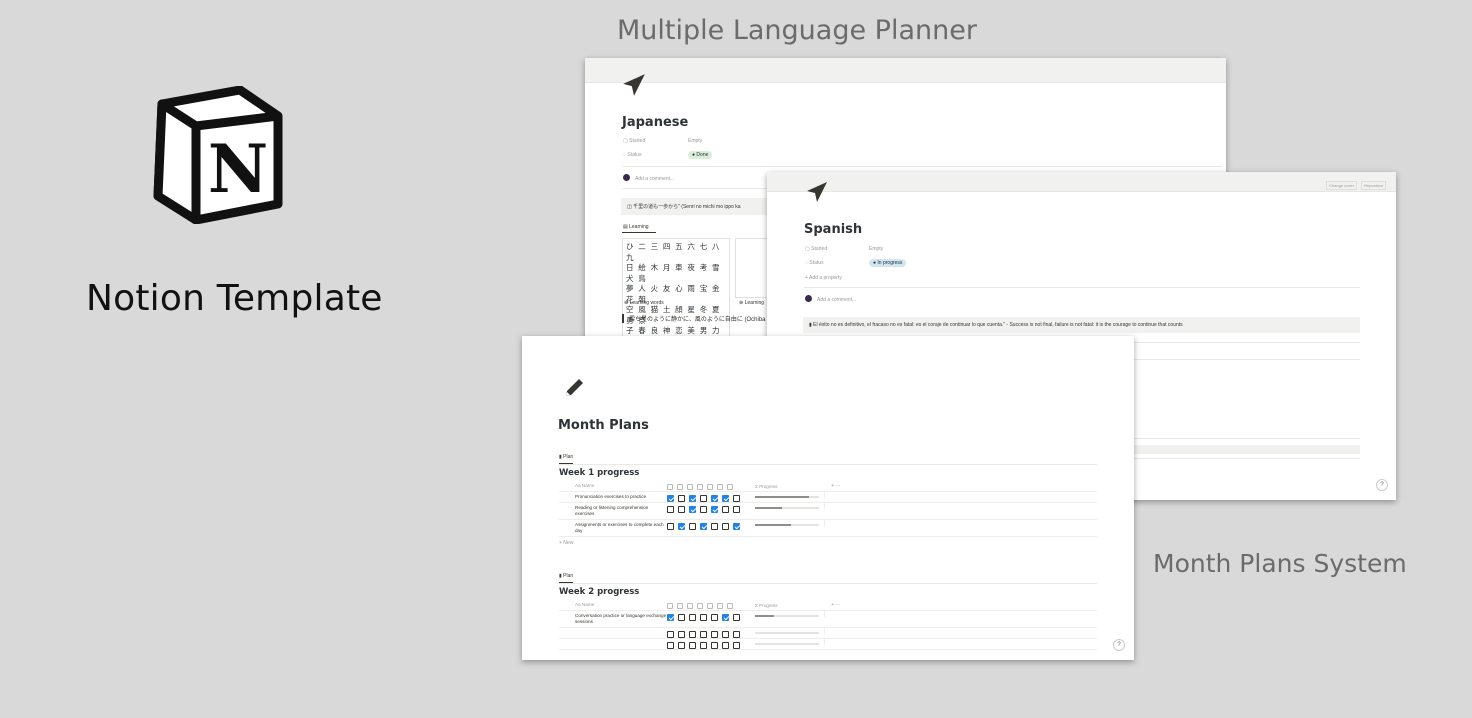 Image resolution: width=1472 pixels, height=718 pixels. Describe the element at coordinates (238, 169) in the screenshot. I see `logo-letter: N` at that location.